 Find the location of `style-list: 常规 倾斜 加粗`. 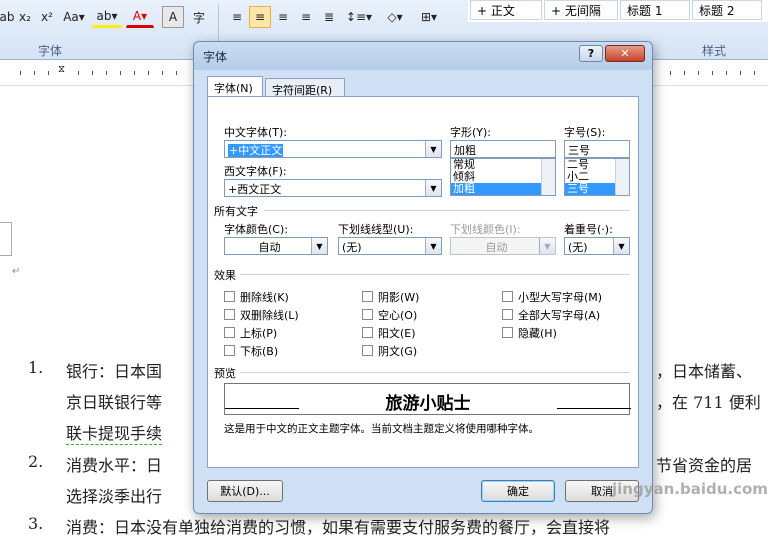

style-list: 常规 倾斜 加粗 is located at coordinates (503, 177).